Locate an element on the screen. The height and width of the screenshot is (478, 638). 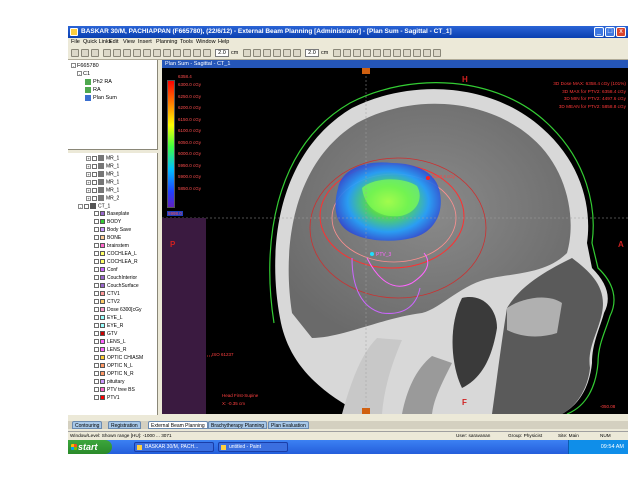
menu-quick-links: Quick Links is located at coordinates (97, 42).